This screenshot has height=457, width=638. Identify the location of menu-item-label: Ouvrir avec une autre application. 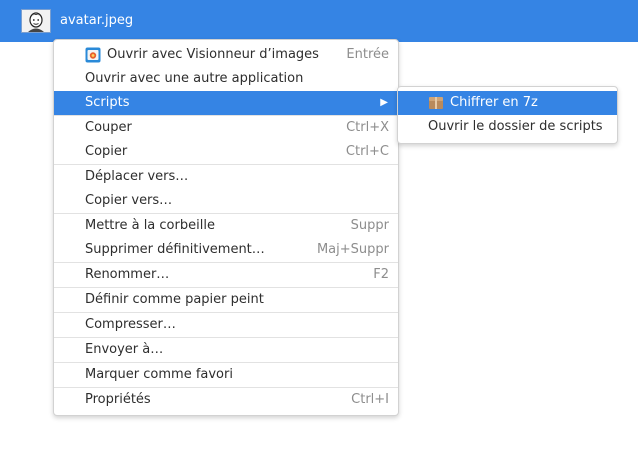
(194, 78).